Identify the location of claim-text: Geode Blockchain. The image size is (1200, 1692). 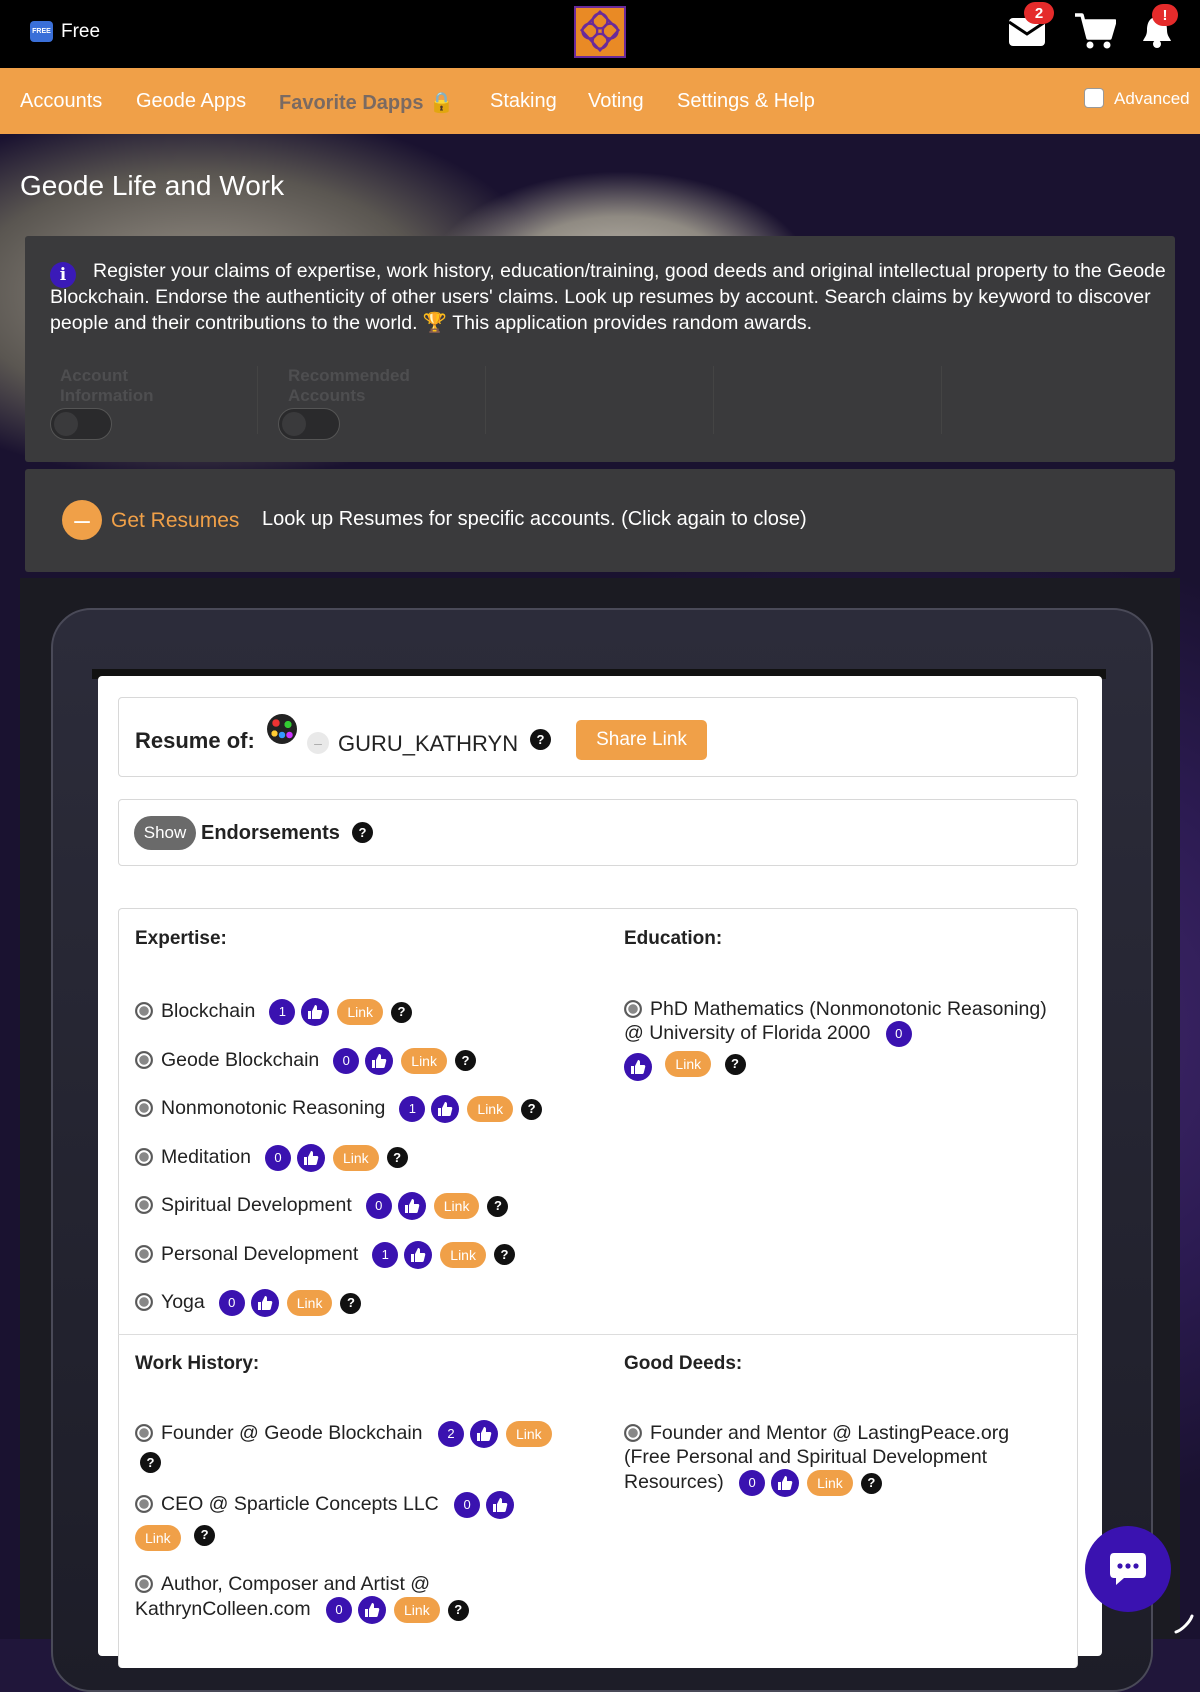
(240, 1059).